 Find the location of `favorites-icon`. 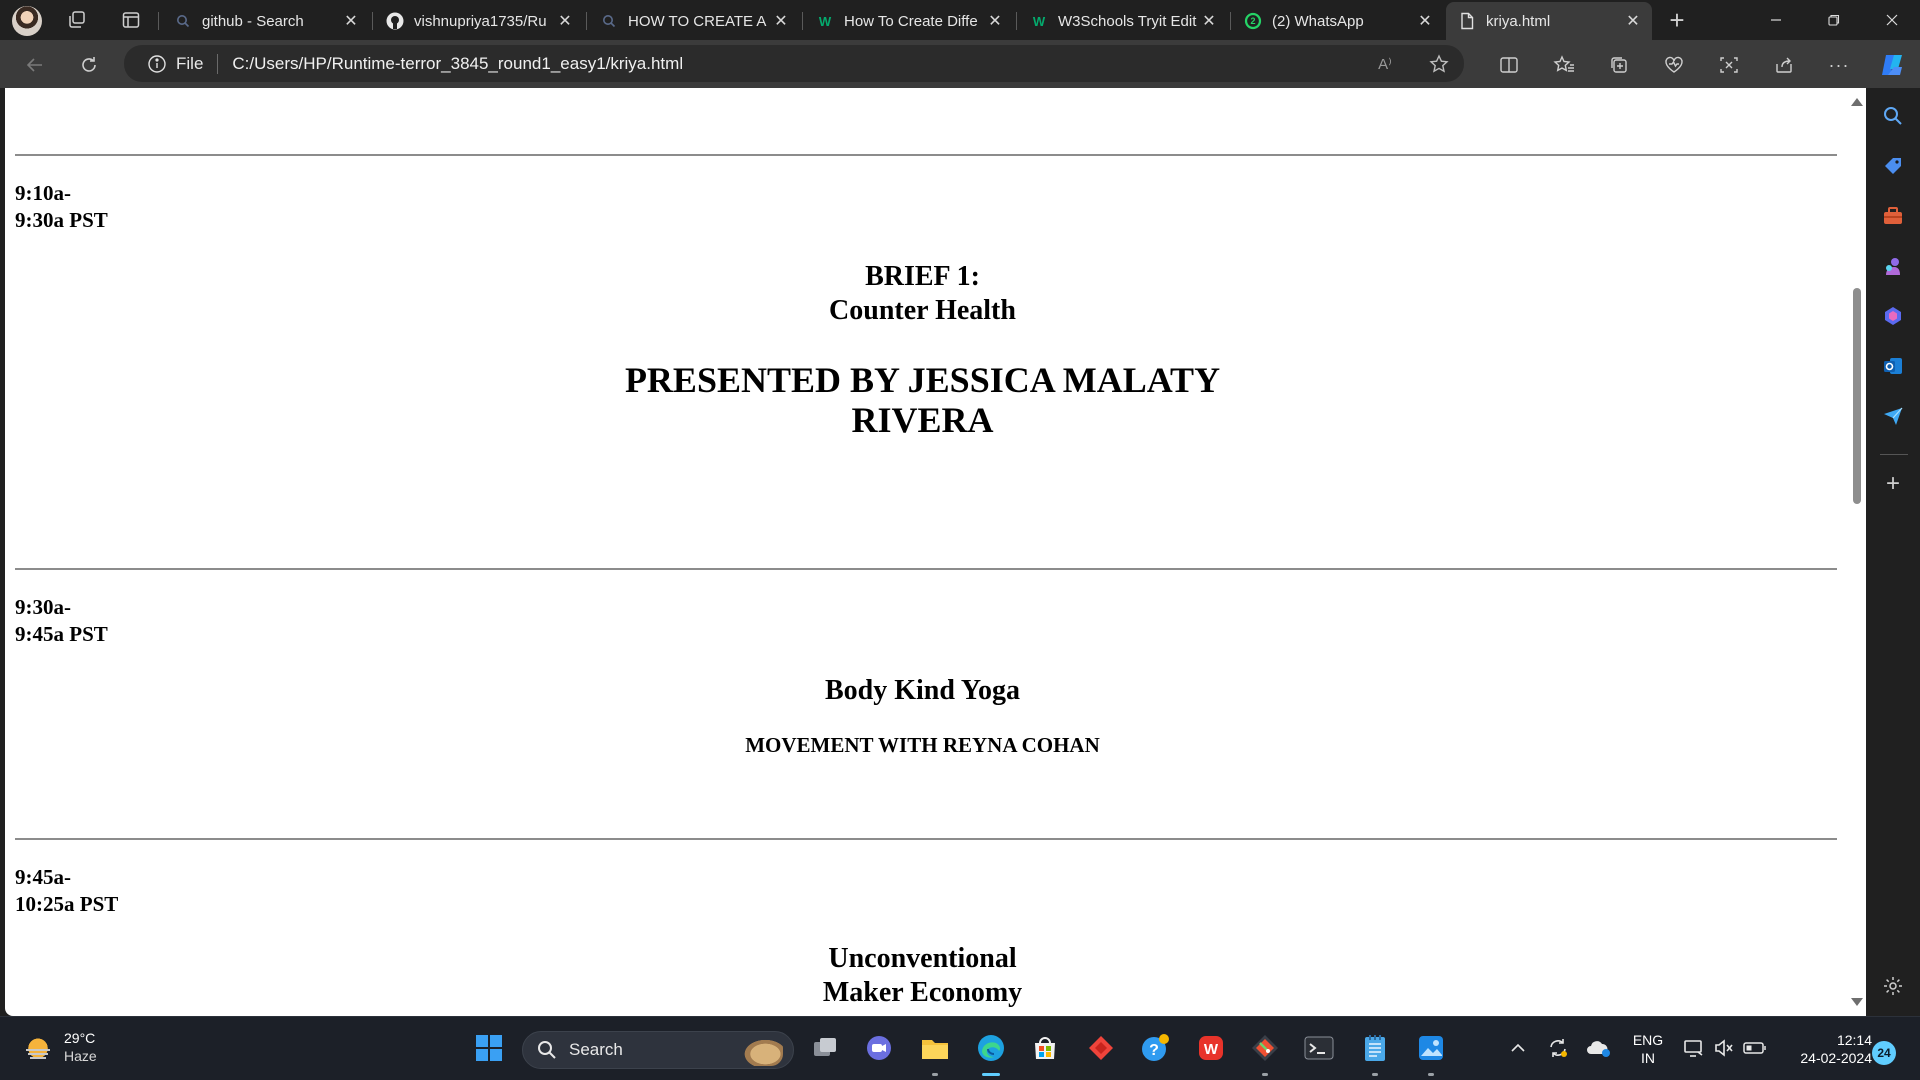

favorites-icon is located at coordinates (1564, 65).